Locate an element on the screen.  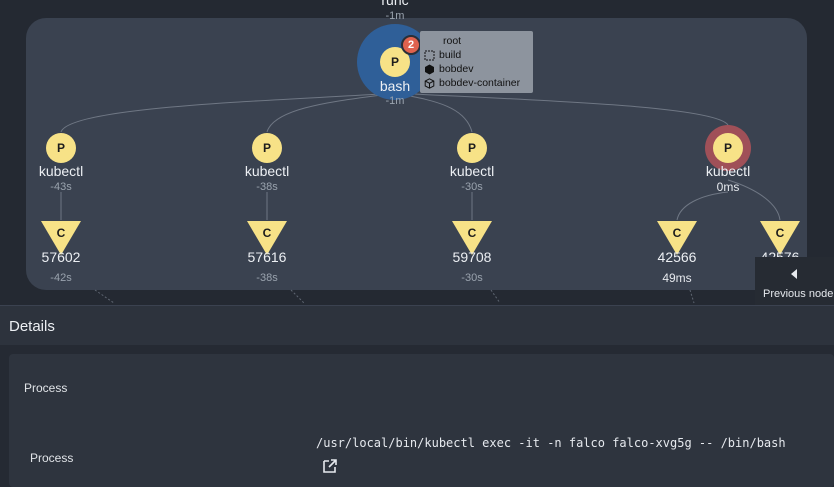
external-link-icon is located at coordinates (330, 466).